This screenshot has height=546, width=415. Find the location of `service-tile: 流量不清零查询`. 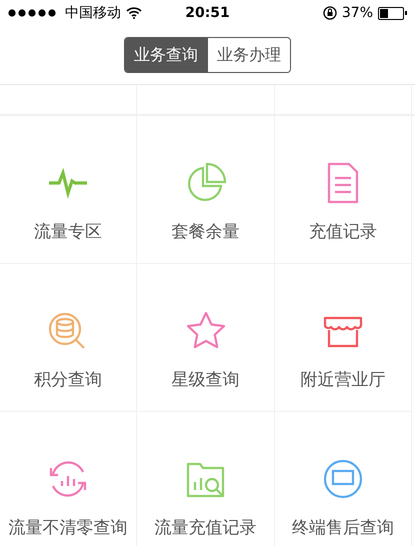

service-tile: 流量不清零查询 is located at coordinates (68, 479).